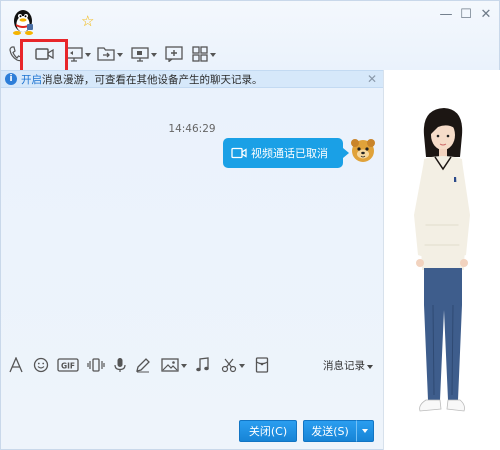 This screenshot has height=450, width=500. Describe the element at coordinates (289, 153) in the screenshot. I see `message-text: 视频通话已取消` at that location.